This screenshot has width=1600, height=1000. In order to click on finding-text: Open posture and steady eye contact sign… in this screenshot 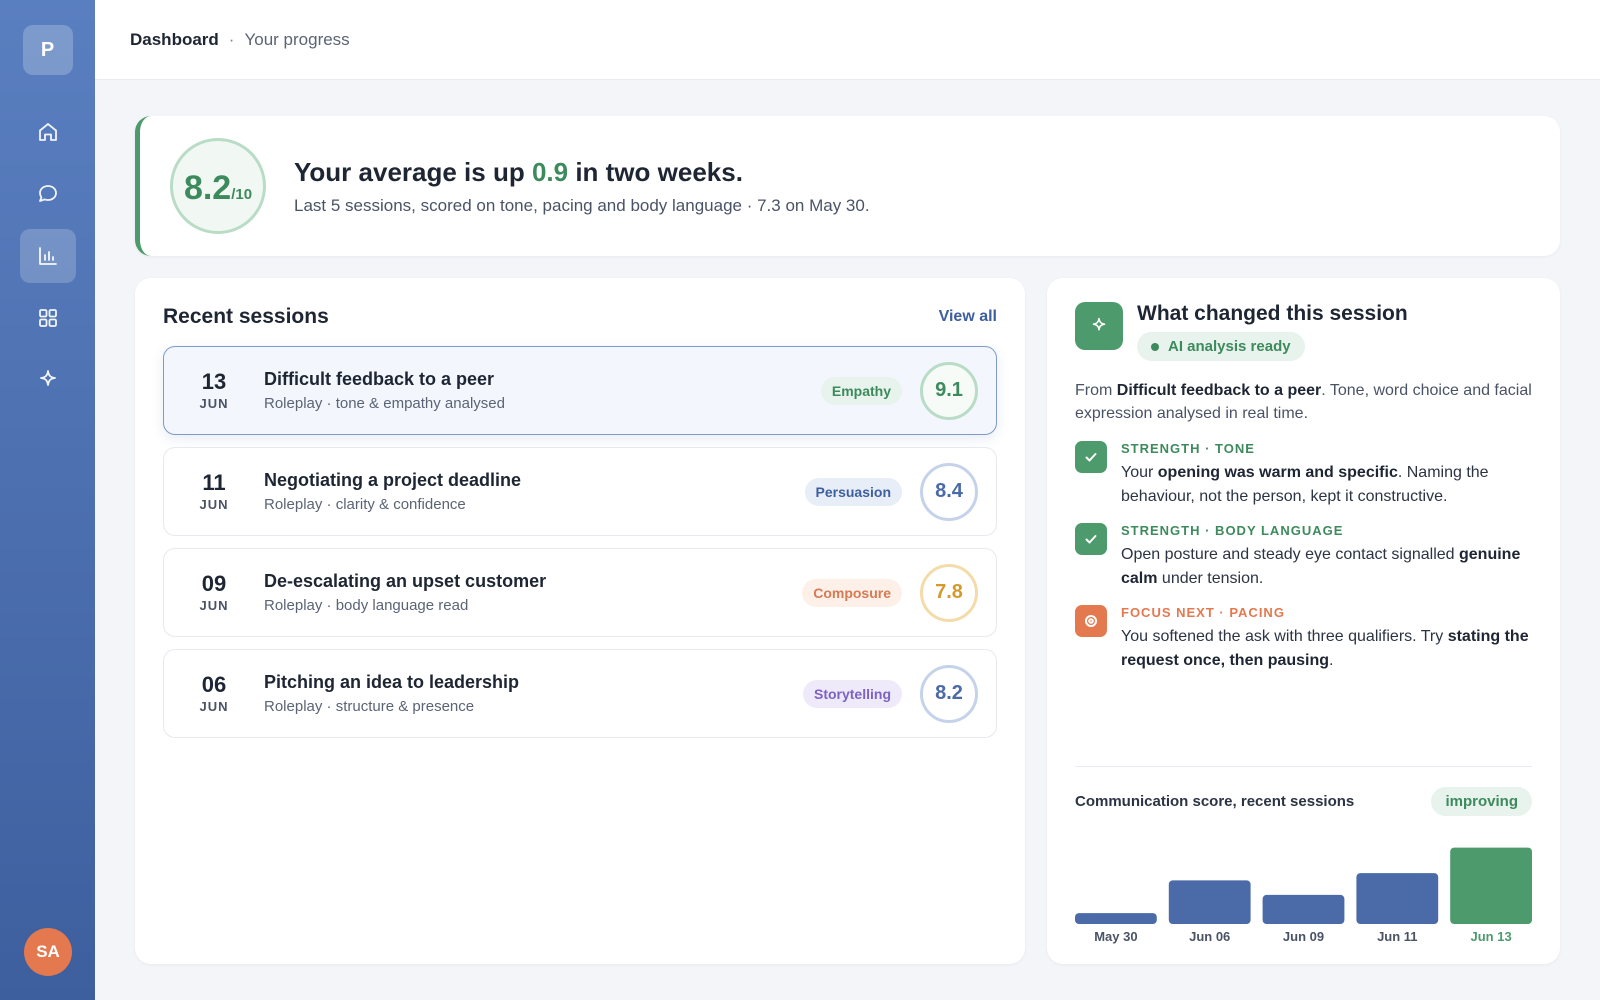, I will do `click(1321, 566)`.